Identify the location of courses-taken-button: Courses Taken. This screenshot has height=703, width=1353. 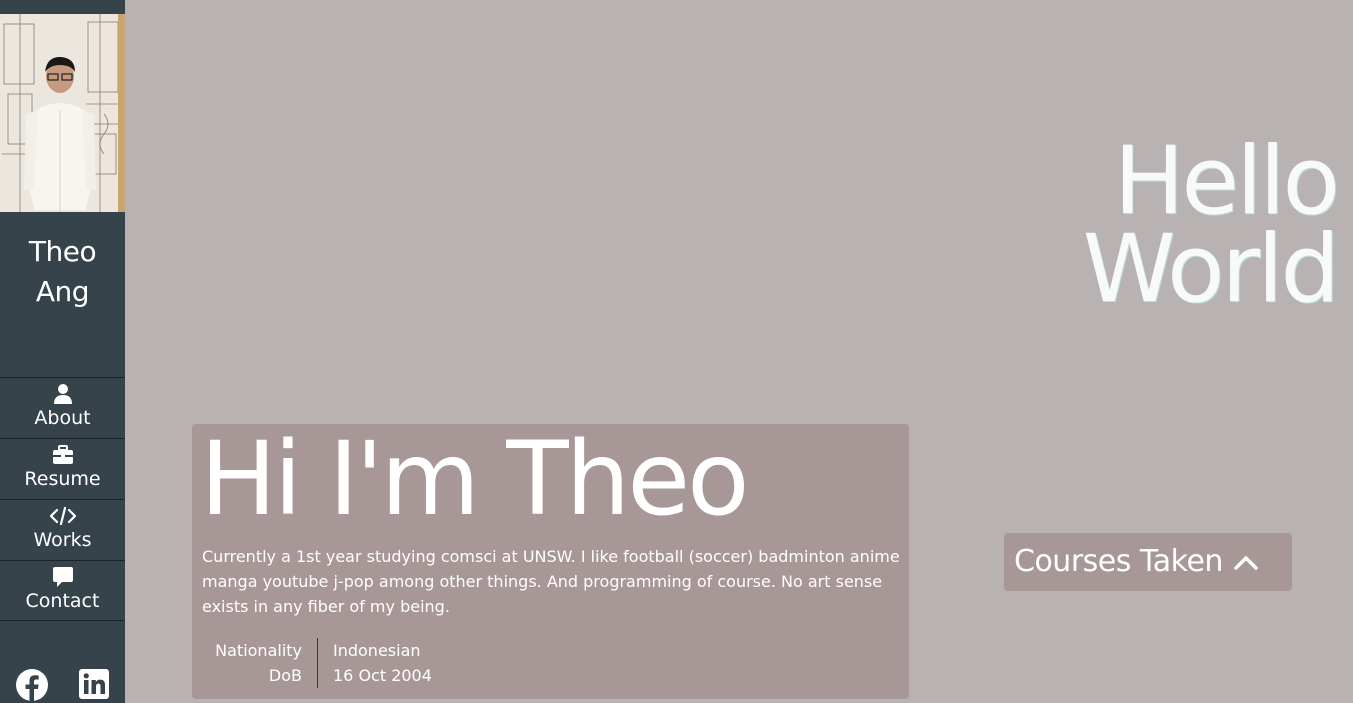
(1148, 562).